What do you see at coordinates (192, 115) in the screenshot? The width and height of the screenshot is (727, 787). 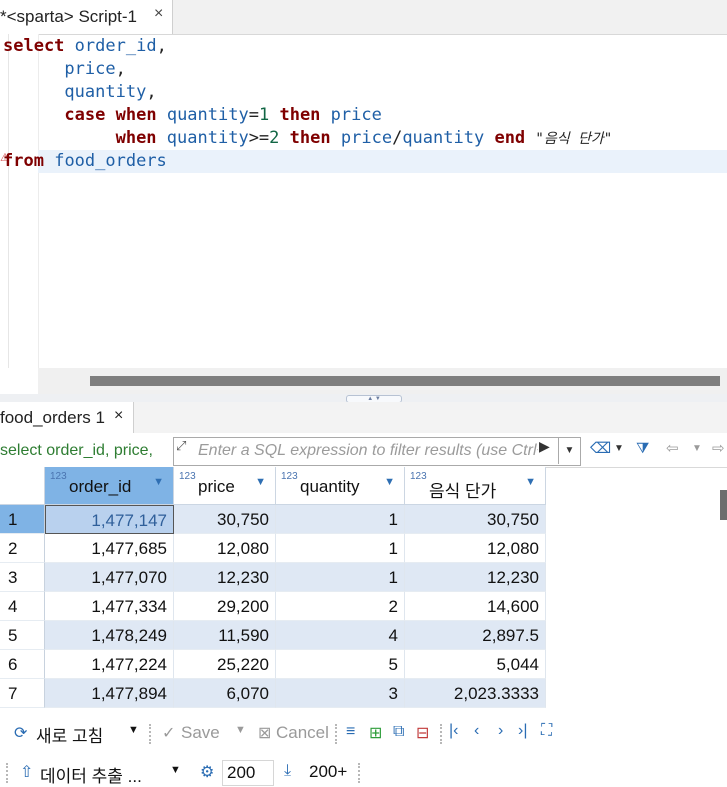 I see `sql-line: case when quantity=1 then price` at bounding box center [192, 115].